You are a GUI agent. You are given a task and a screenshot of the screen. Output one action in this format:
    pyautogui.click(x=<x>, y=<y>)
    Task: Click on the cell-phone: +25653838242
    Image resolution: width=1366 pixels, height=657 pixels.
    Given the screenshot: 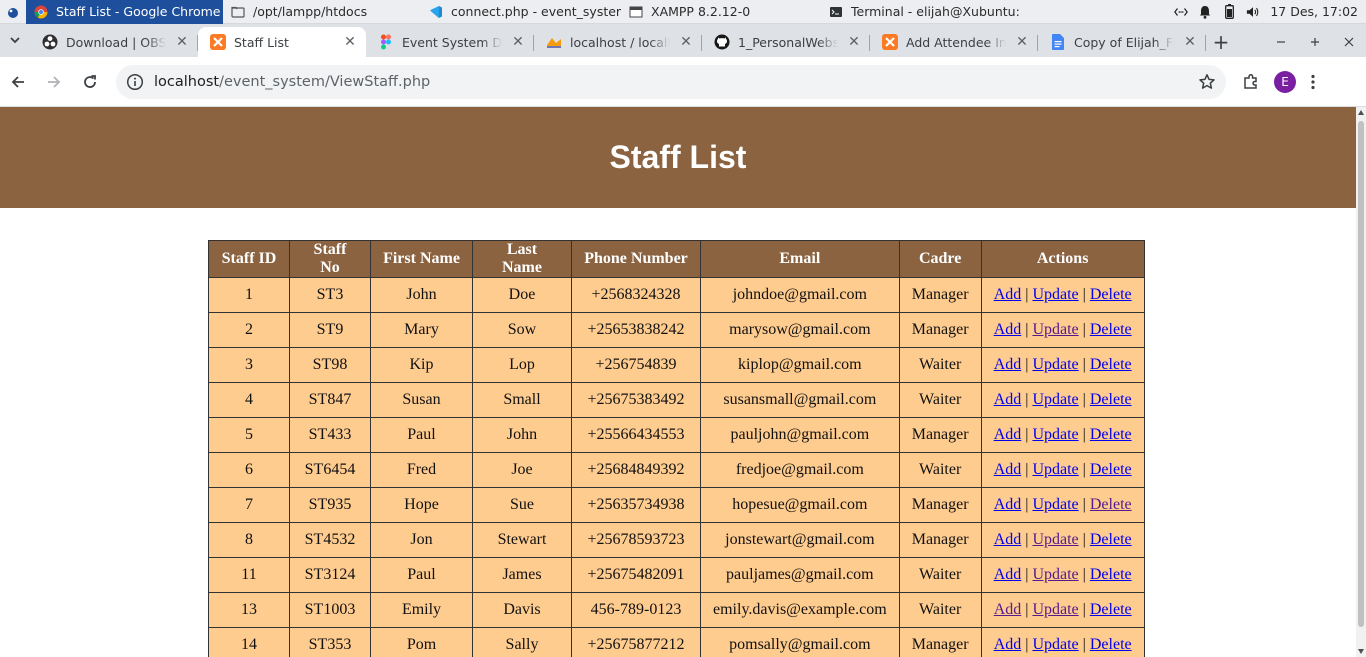 What is the action you would take?
    pyautogui.click(x=636, y=330)
    